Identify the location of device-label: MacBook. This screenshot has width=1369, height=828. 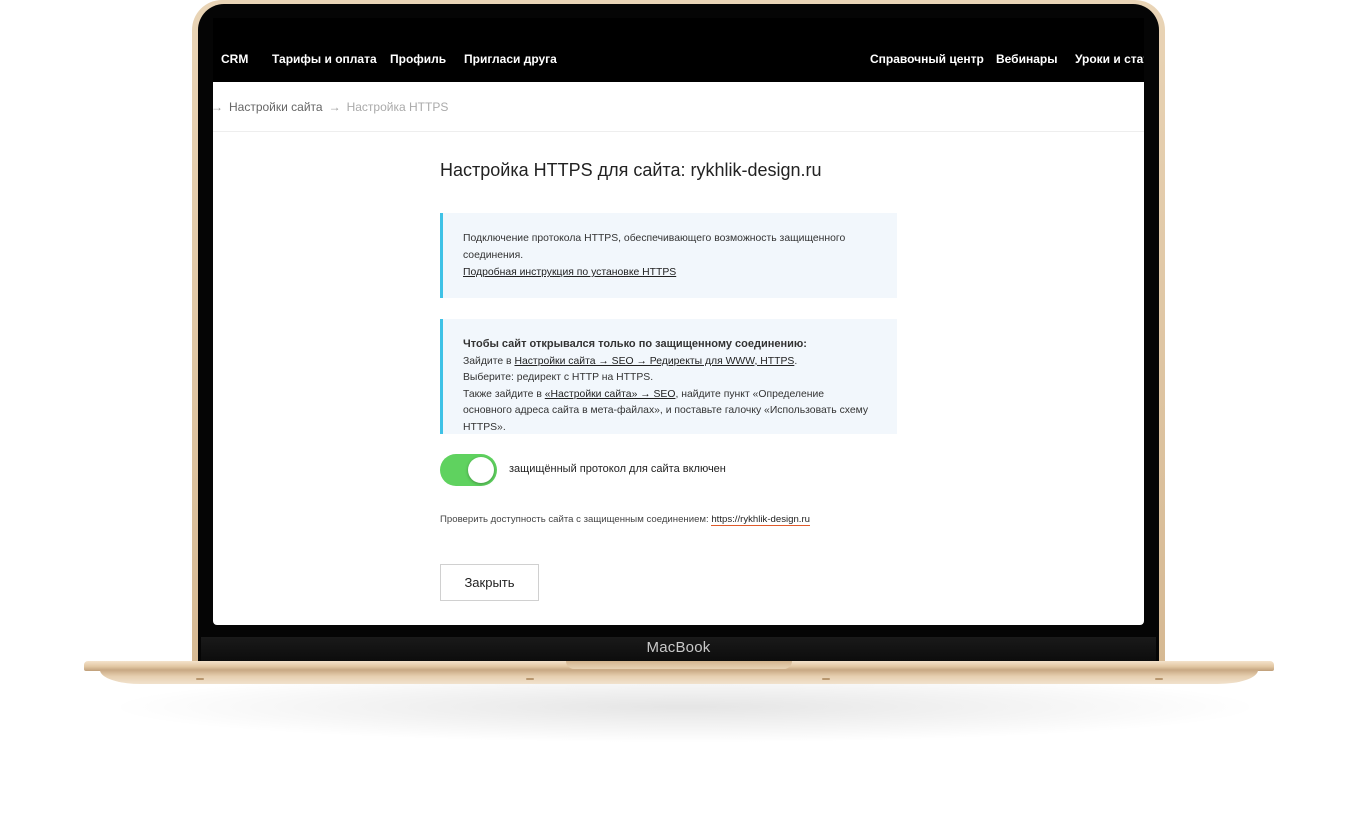
(678, 647).